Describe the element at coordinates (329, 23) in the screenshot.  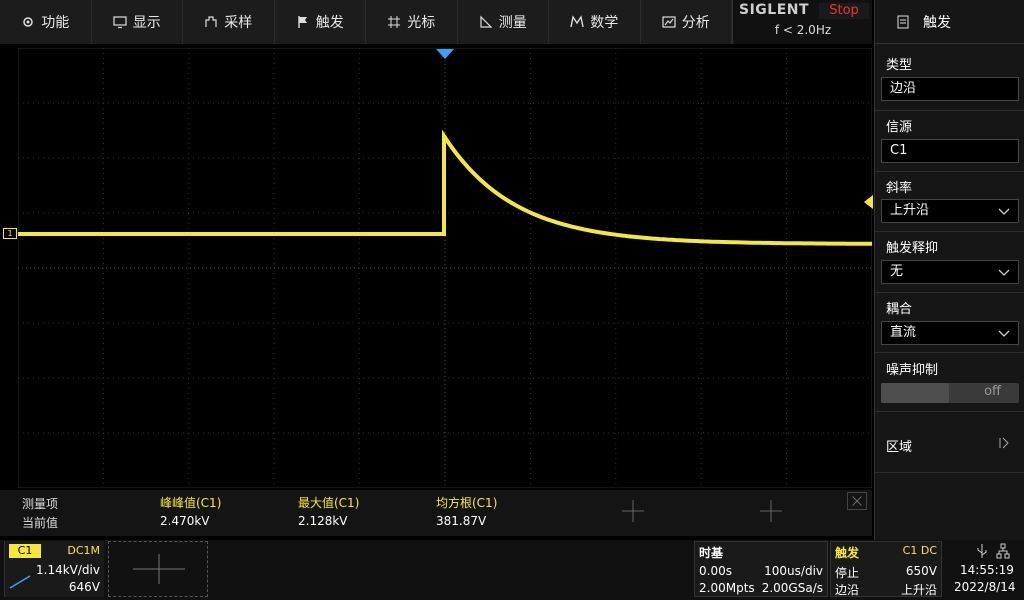
I see `menu-label: 触发` at that location.